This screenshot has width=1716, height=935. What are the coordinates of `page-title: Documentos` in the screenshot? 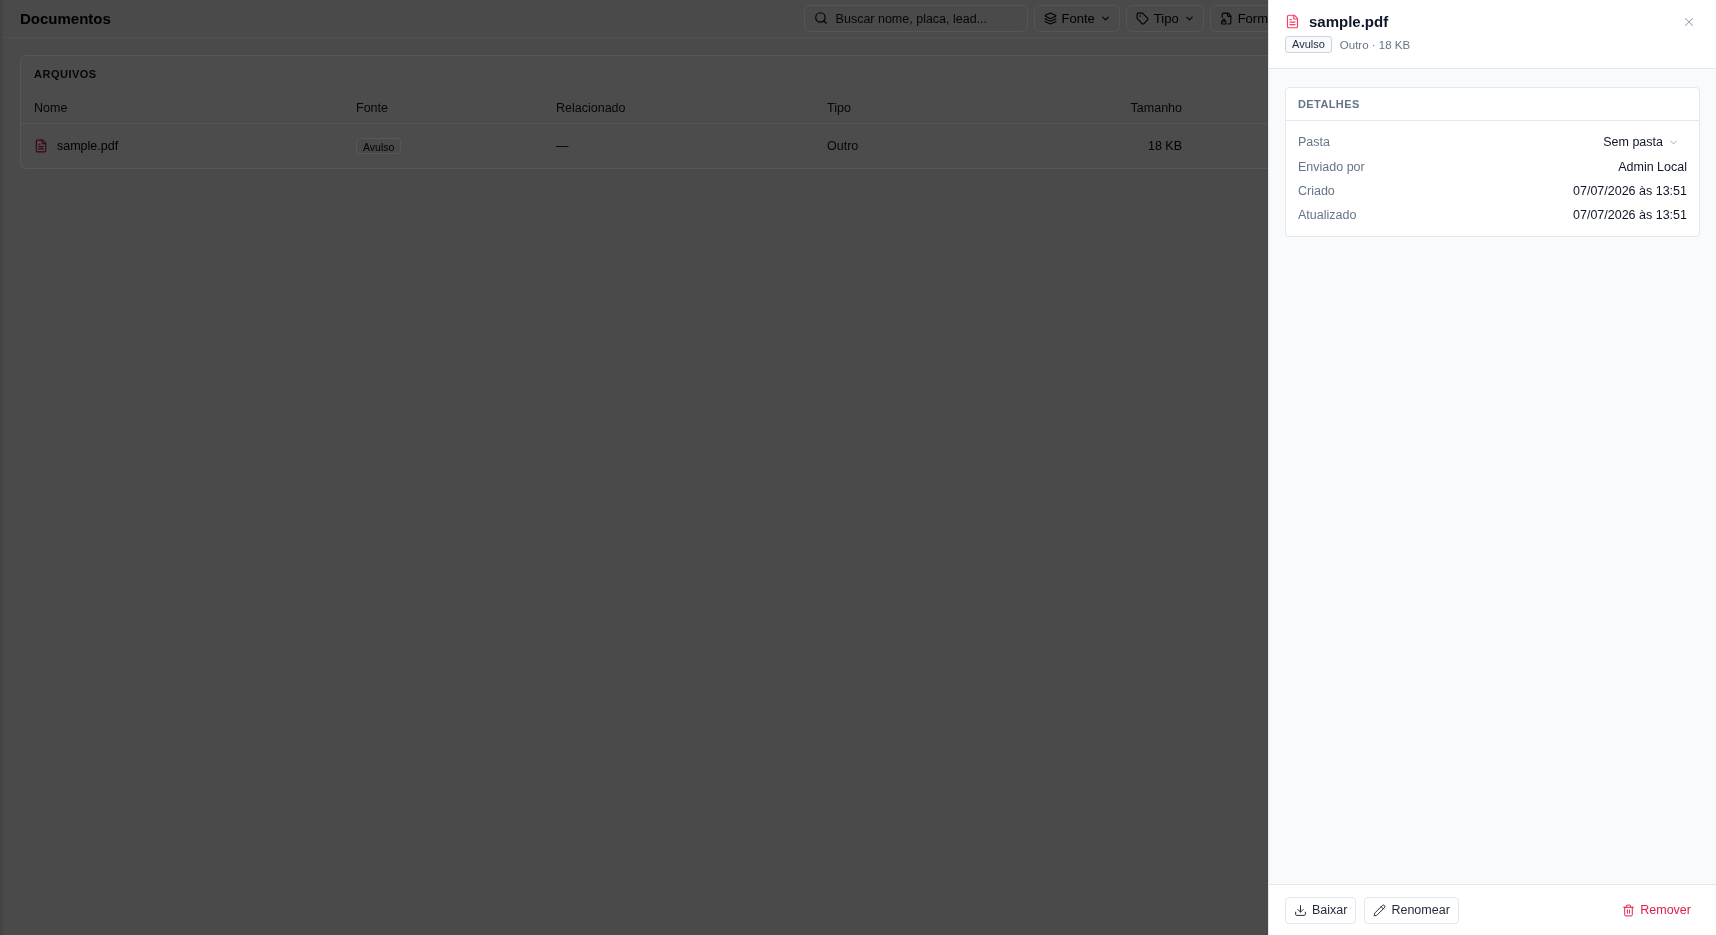 It's located at (65, 18).